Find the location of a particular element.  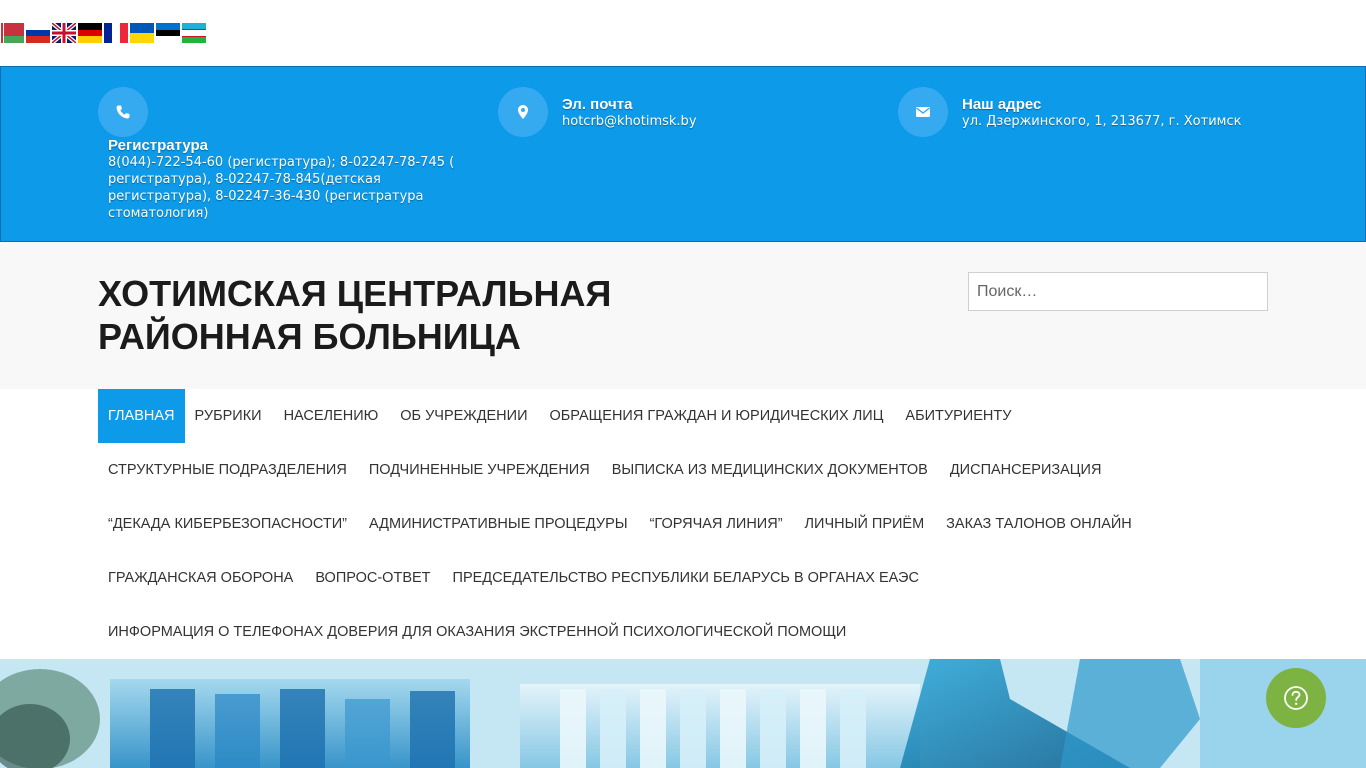

flag-uzbekistan-icon is located at coordinates (194, 33).